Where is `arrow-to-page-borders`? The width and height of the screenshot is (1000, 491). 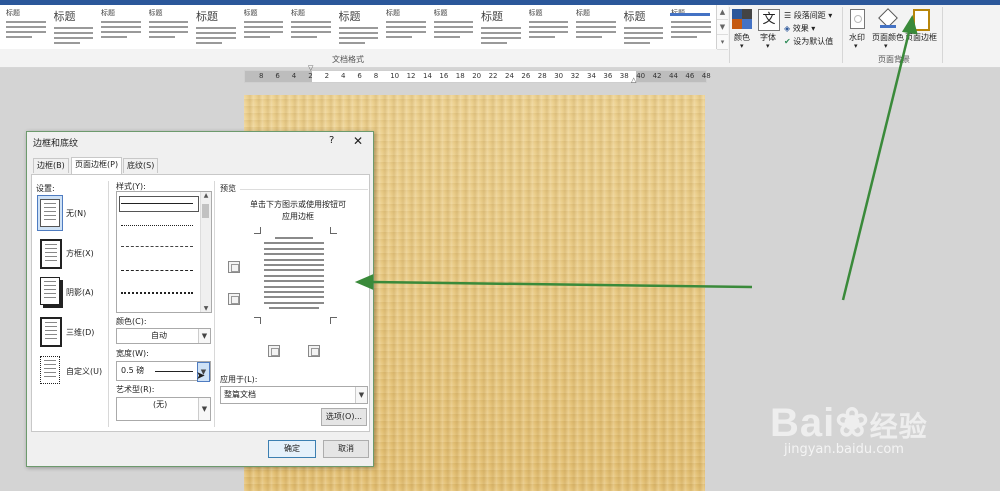
arrow-to-page-borders is located at coordinates (876, 164).